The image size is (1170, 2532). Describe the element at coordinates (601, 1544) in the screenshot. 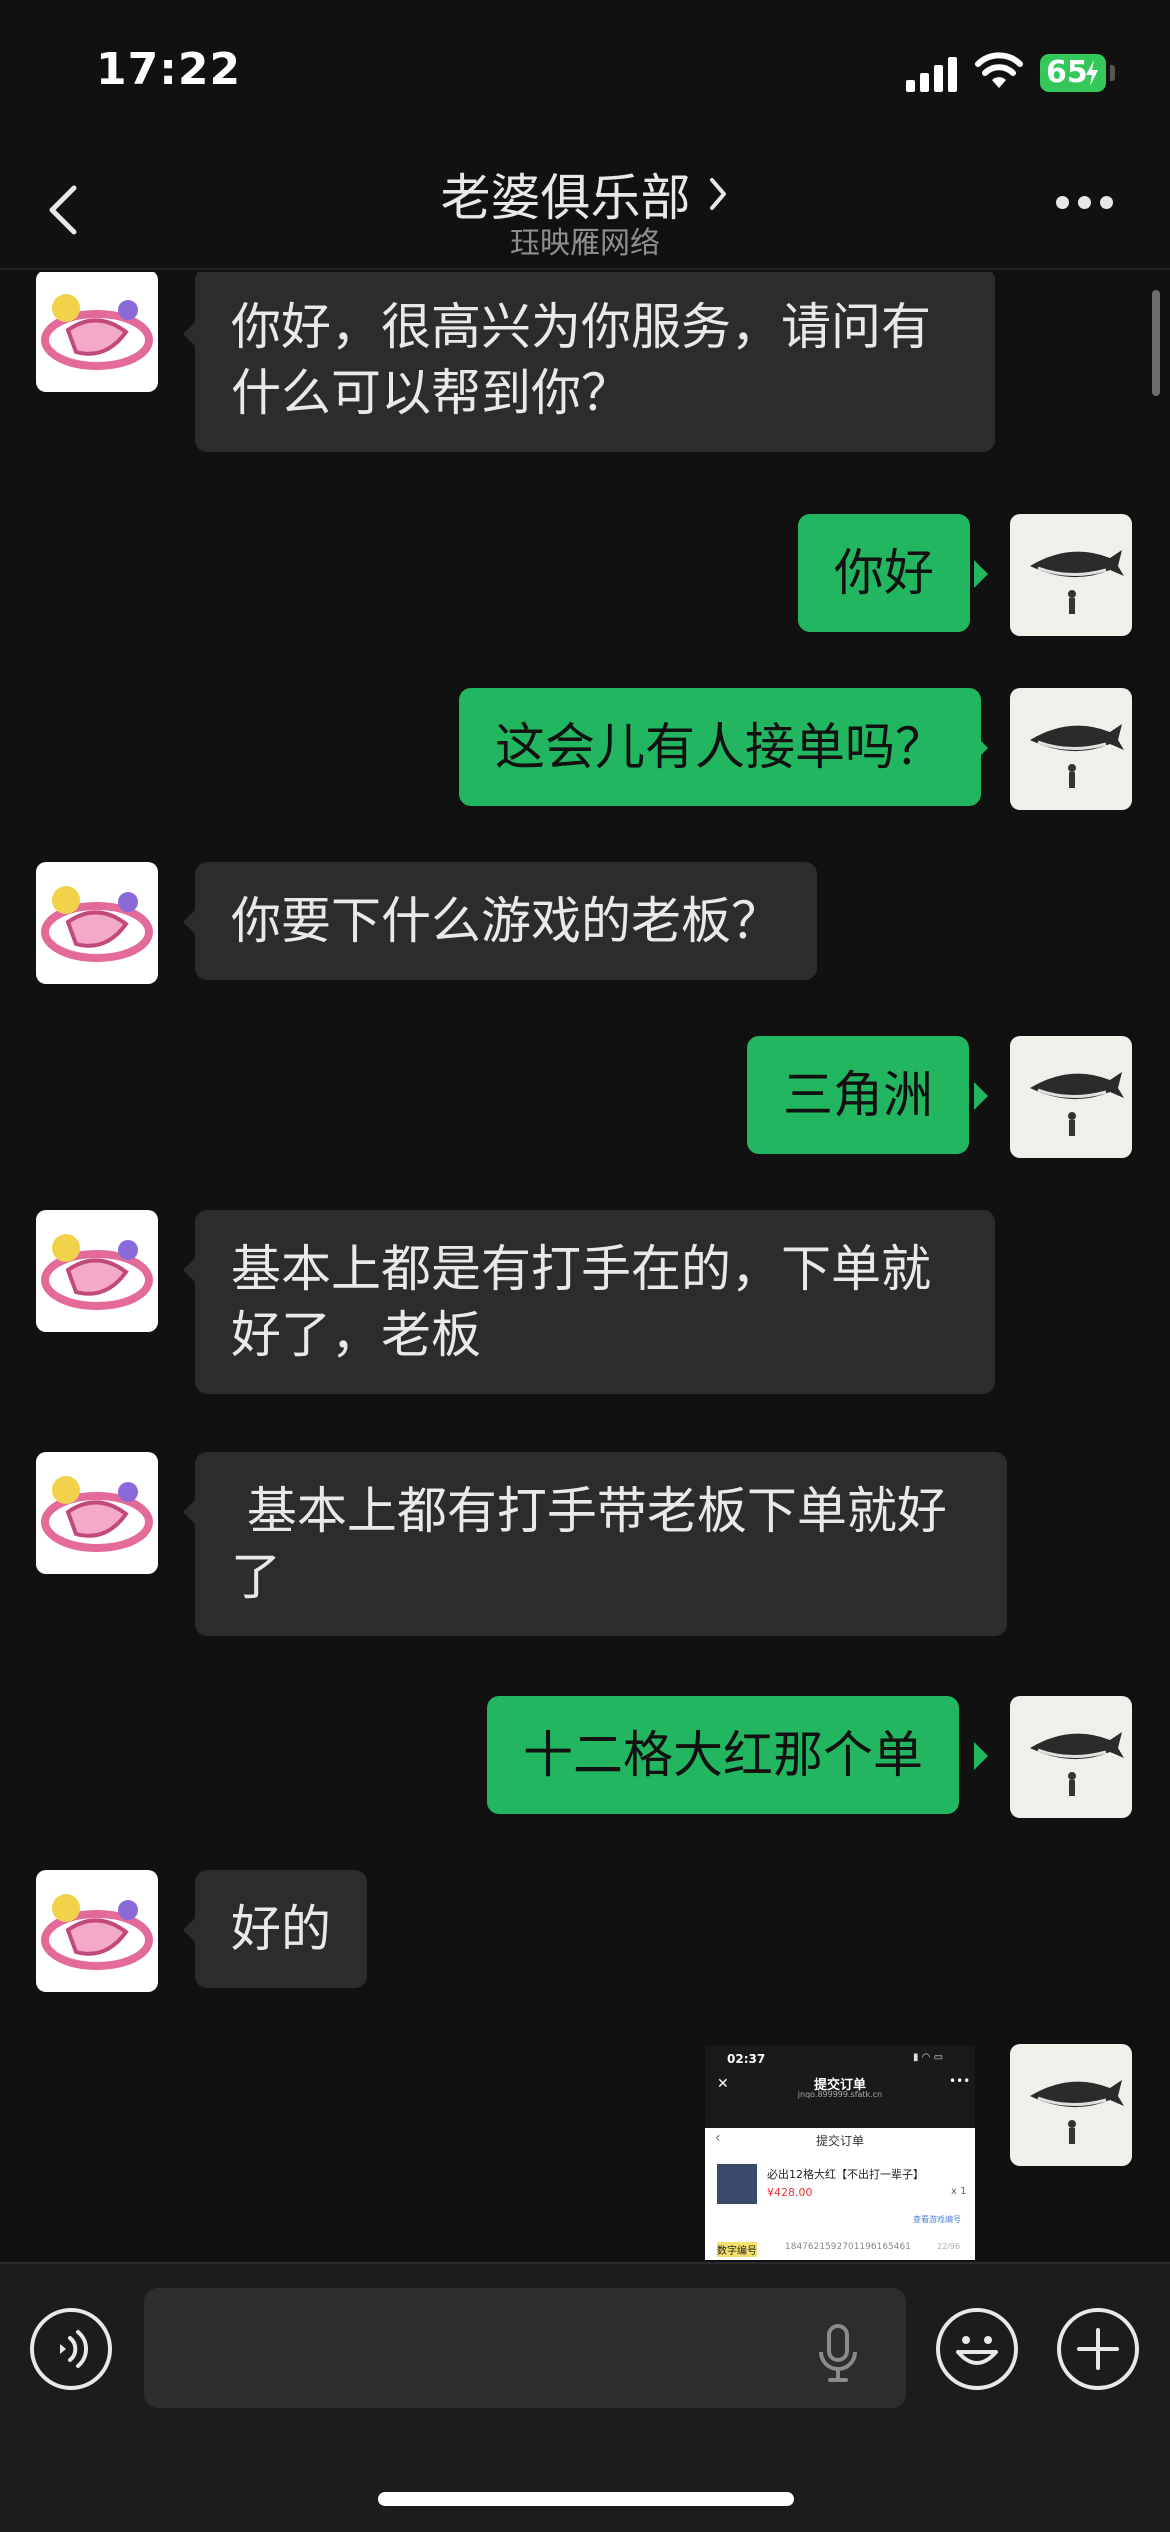

I see `message-bubble: 基本上都有打手带老板下单就好 了` at that location.